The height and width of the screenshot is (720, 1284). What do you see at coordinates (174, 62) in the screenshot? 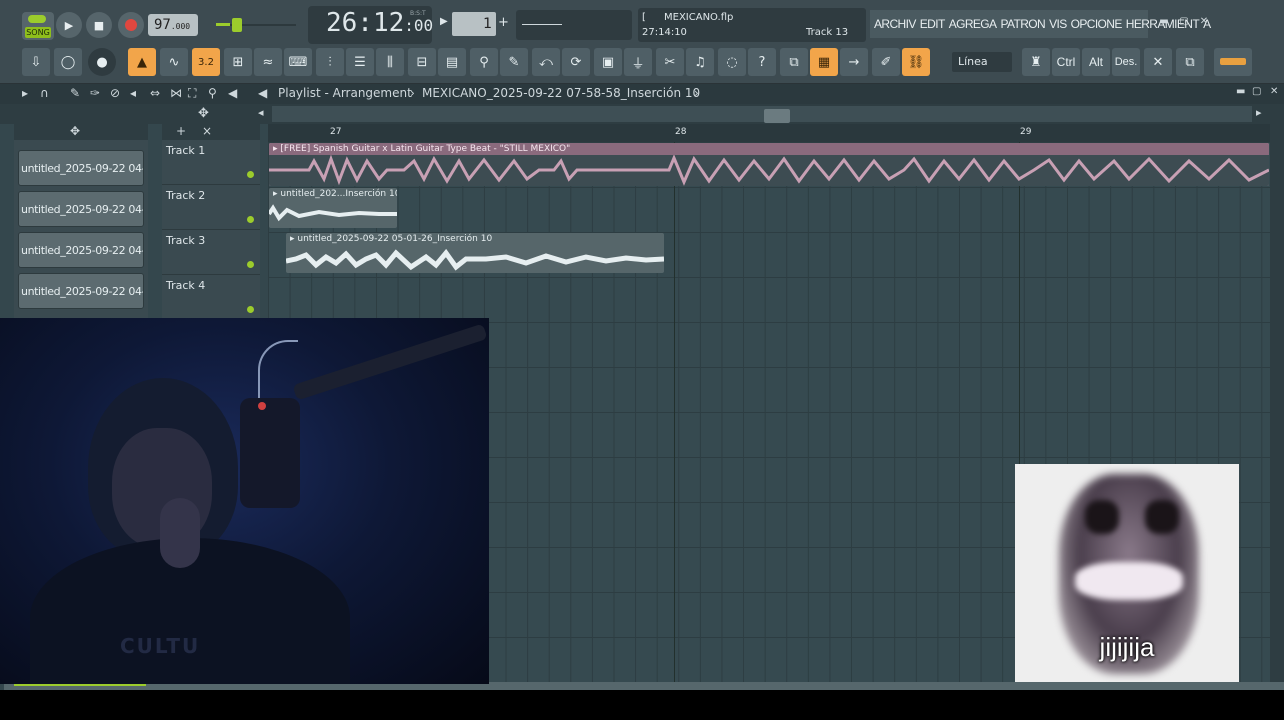
I see `waveform-icon: ∿` at bounding box center [174, 62].